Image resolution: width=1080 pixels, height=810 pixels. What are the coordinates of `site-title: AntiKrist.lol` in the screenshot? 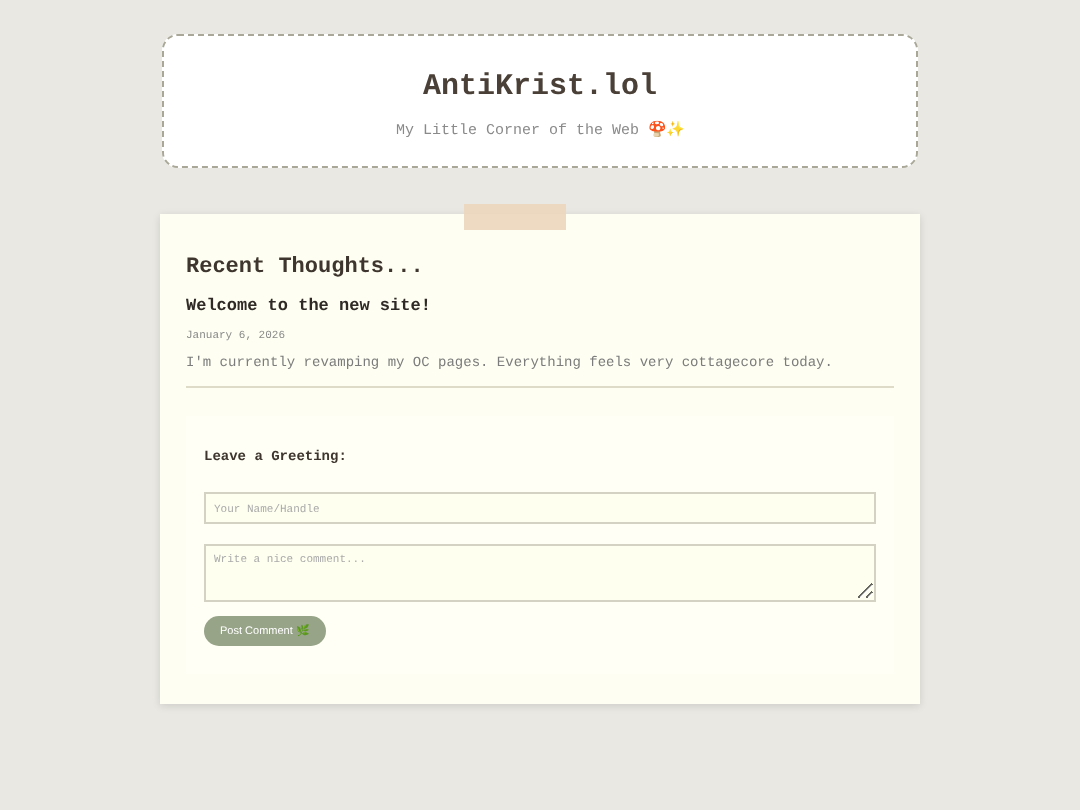 It's located at (540, 88).